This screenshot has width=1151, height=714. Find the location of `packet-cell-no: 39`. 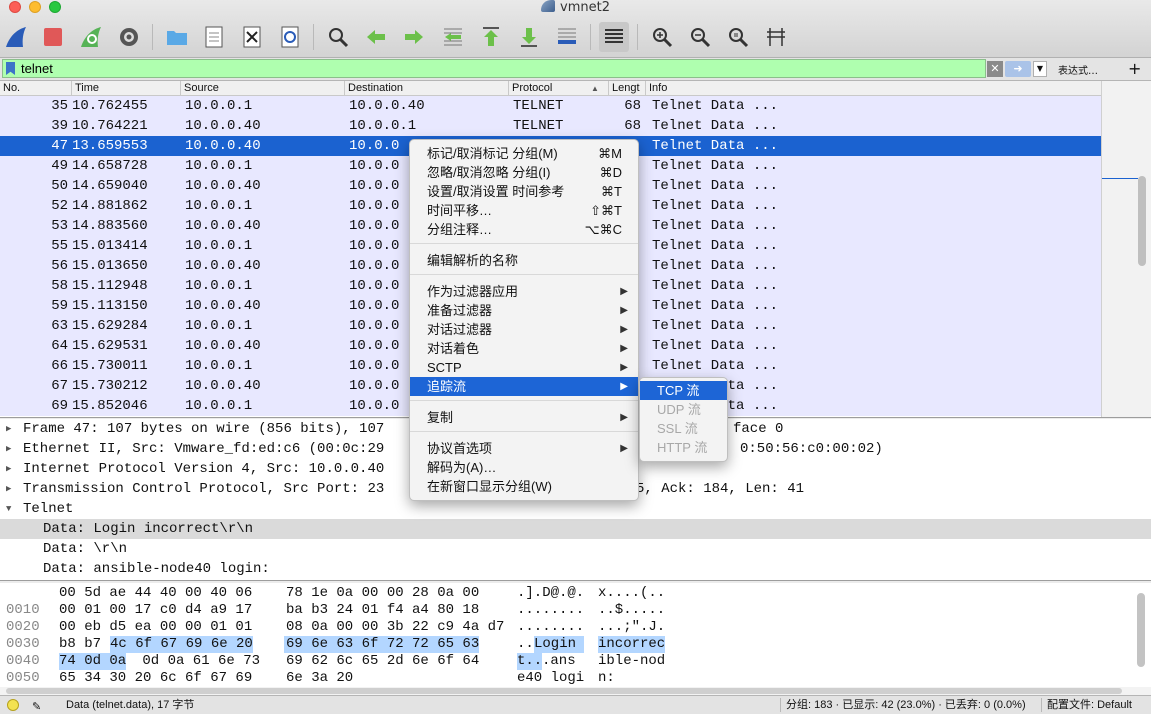

packet-cell-no: 39 is located at coordinates (59, 126).